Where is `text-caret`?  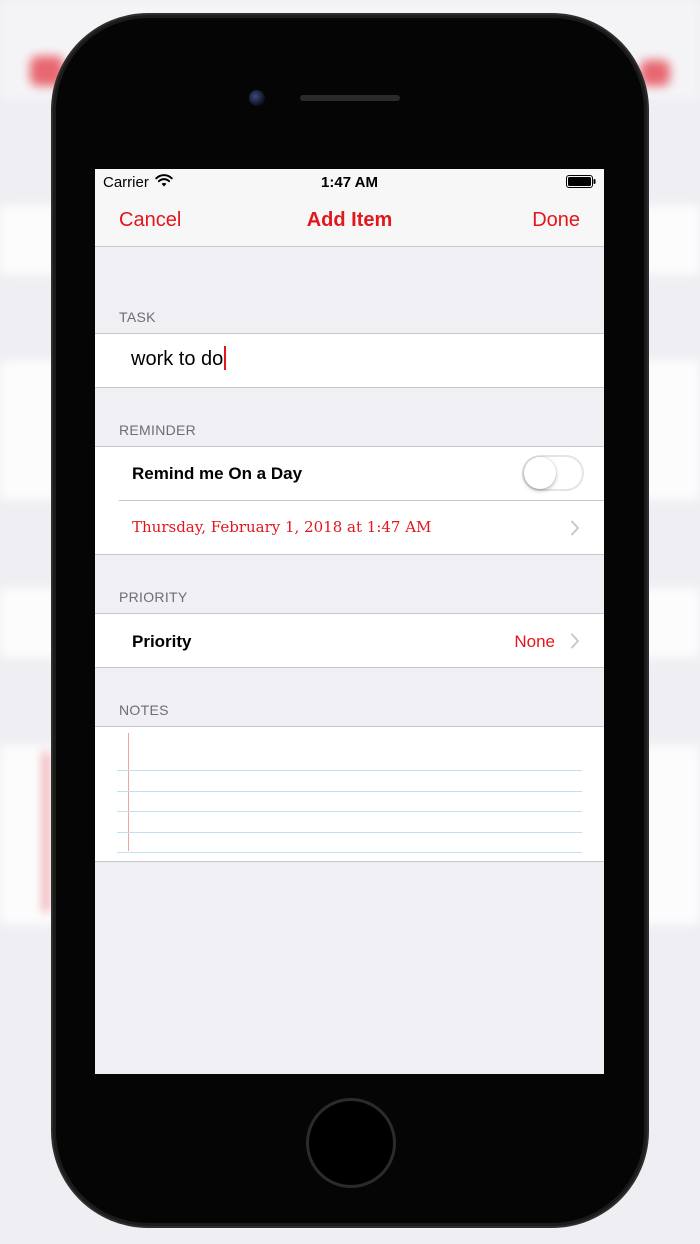
text-caret is located at coordinates (225, 358).